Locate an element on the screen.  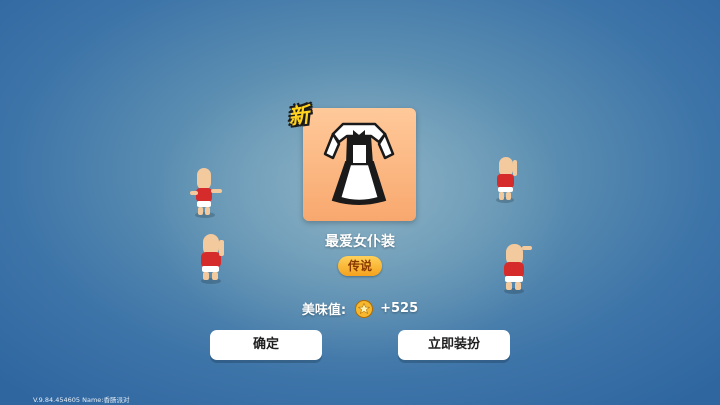
tasty-label: 美味值: is located at coordinates (324, 310).